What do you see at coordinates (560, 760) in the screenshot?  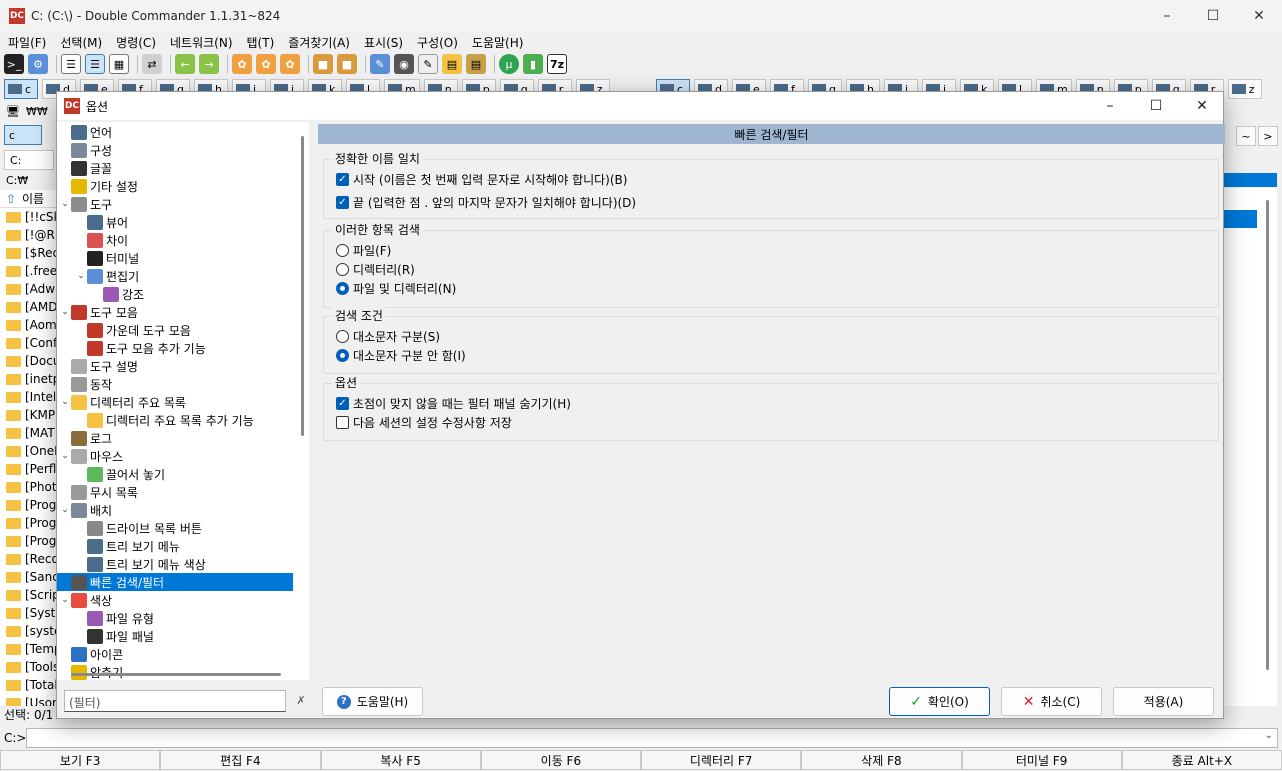 I see `move-f6-button: 이동 F6` at bounding box center [560, 760].